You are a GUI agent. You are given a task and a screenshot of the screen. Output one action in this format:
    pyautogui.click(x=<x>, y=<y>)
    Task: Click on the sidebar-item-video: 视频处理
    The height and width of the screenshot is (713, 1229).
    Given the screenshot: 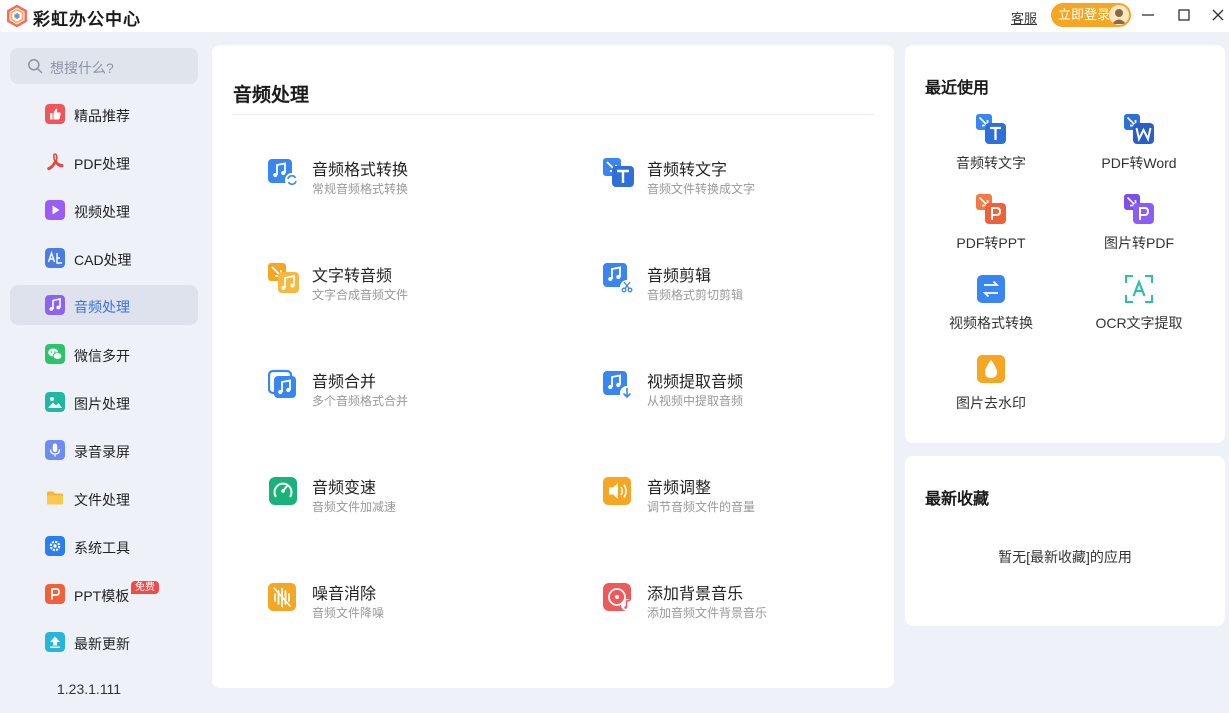 What is the action you would take?
    pyautogui.click(x=104, y=210)
    